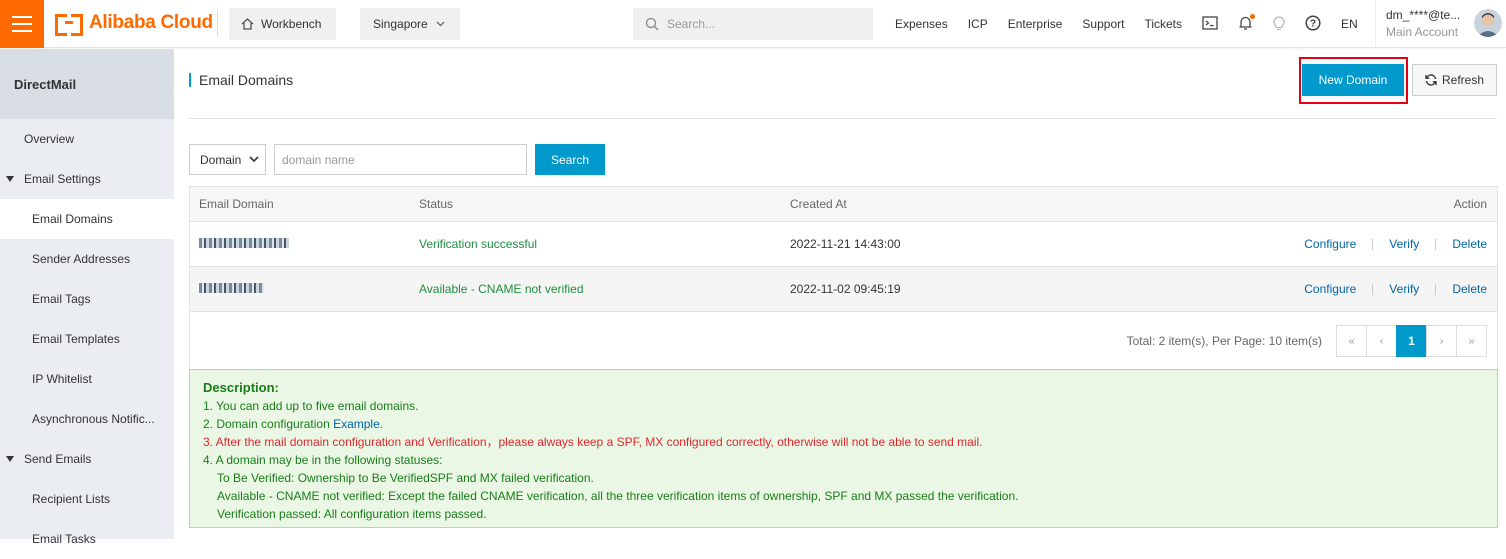  Describe the element at coordinates (978, 24) in the screenshot. I see `nav-icp: ICP` at that location.